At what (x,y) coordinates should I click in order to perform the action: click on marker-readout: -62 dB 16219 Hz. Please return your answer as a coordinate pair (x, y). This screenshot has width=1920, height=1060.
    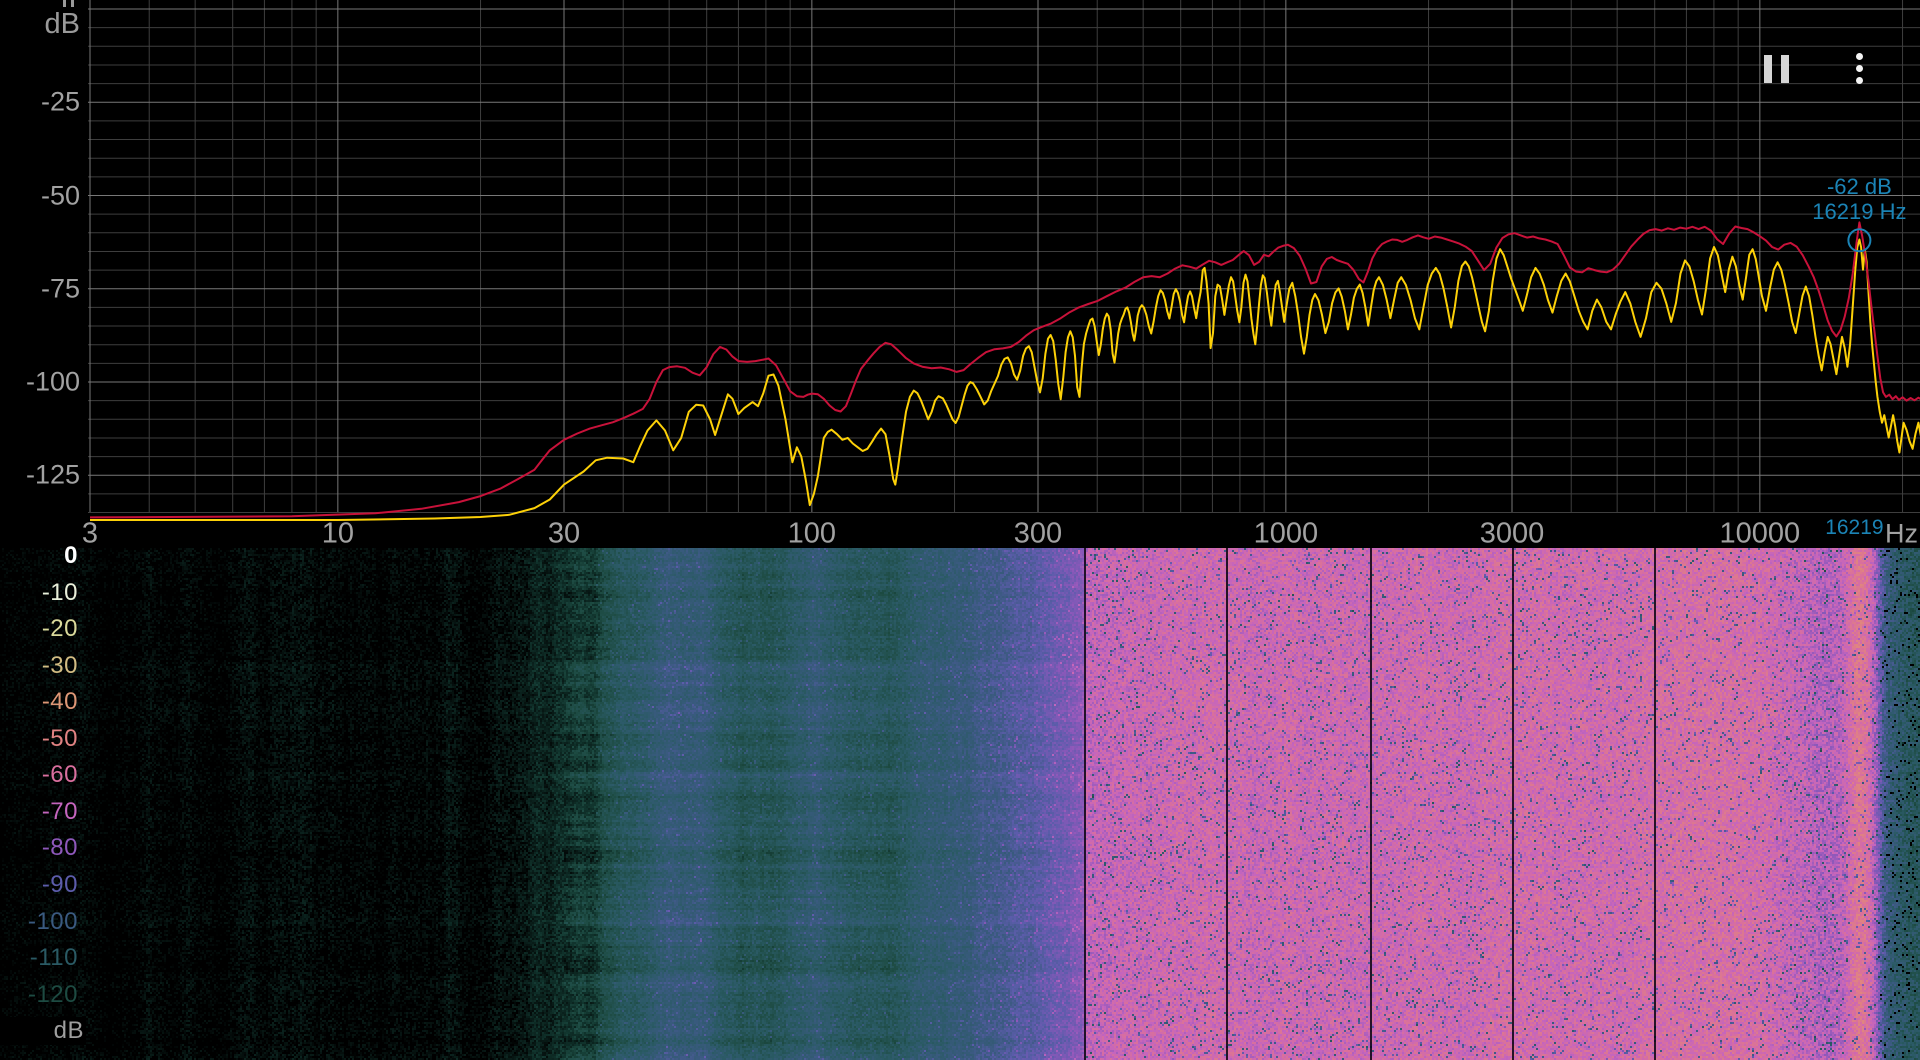
    Looking at the image, I should click on (1859, 199).